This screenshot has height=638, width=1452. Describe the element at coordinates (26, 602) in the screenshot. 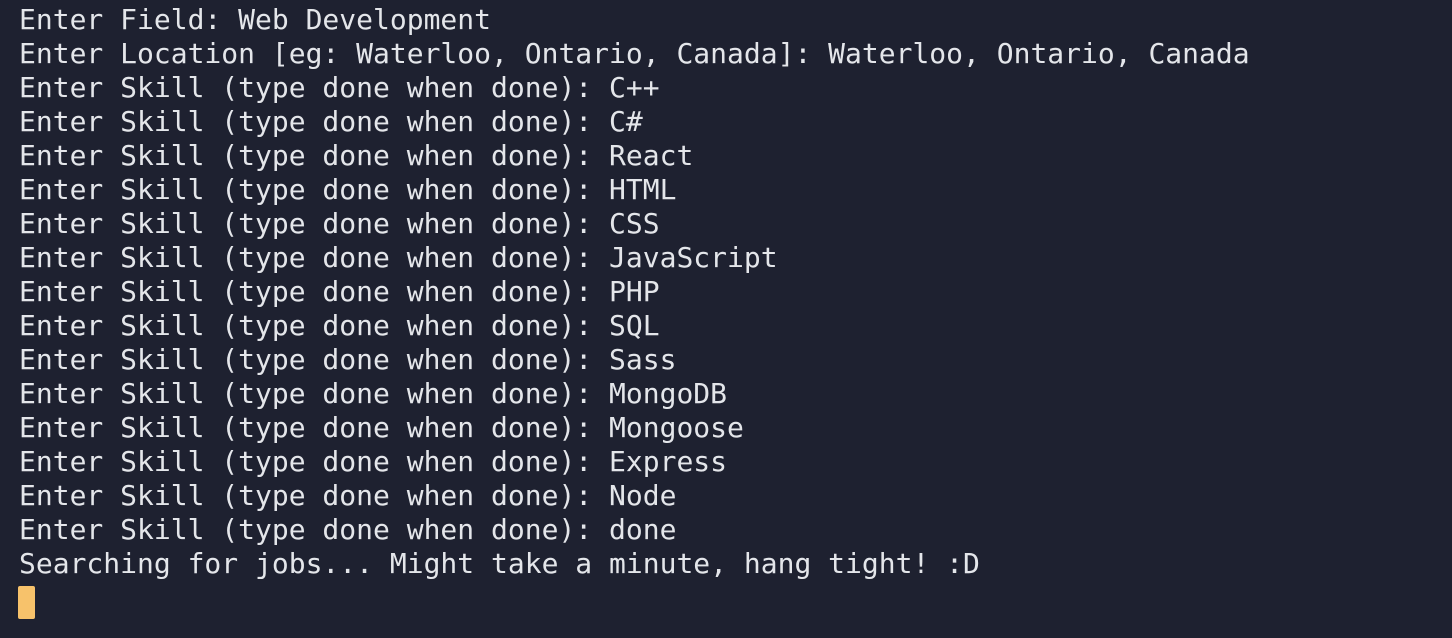

I see `terminal-cursor` at that location.